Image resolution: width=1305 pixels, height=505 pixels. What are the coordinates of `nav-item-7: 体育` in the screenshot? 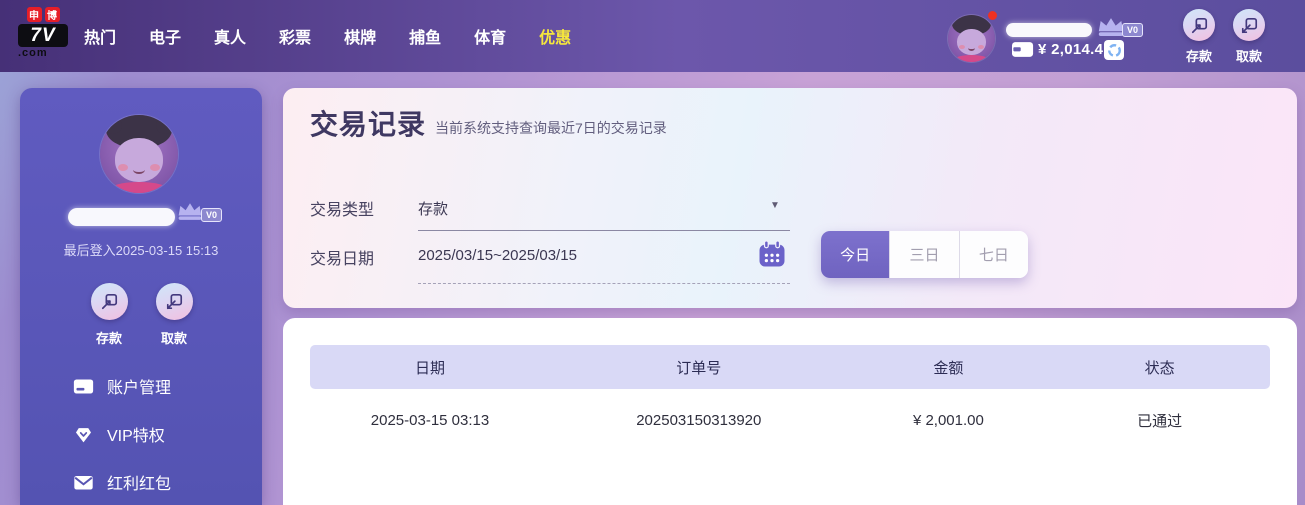 It's located at (490, 36).